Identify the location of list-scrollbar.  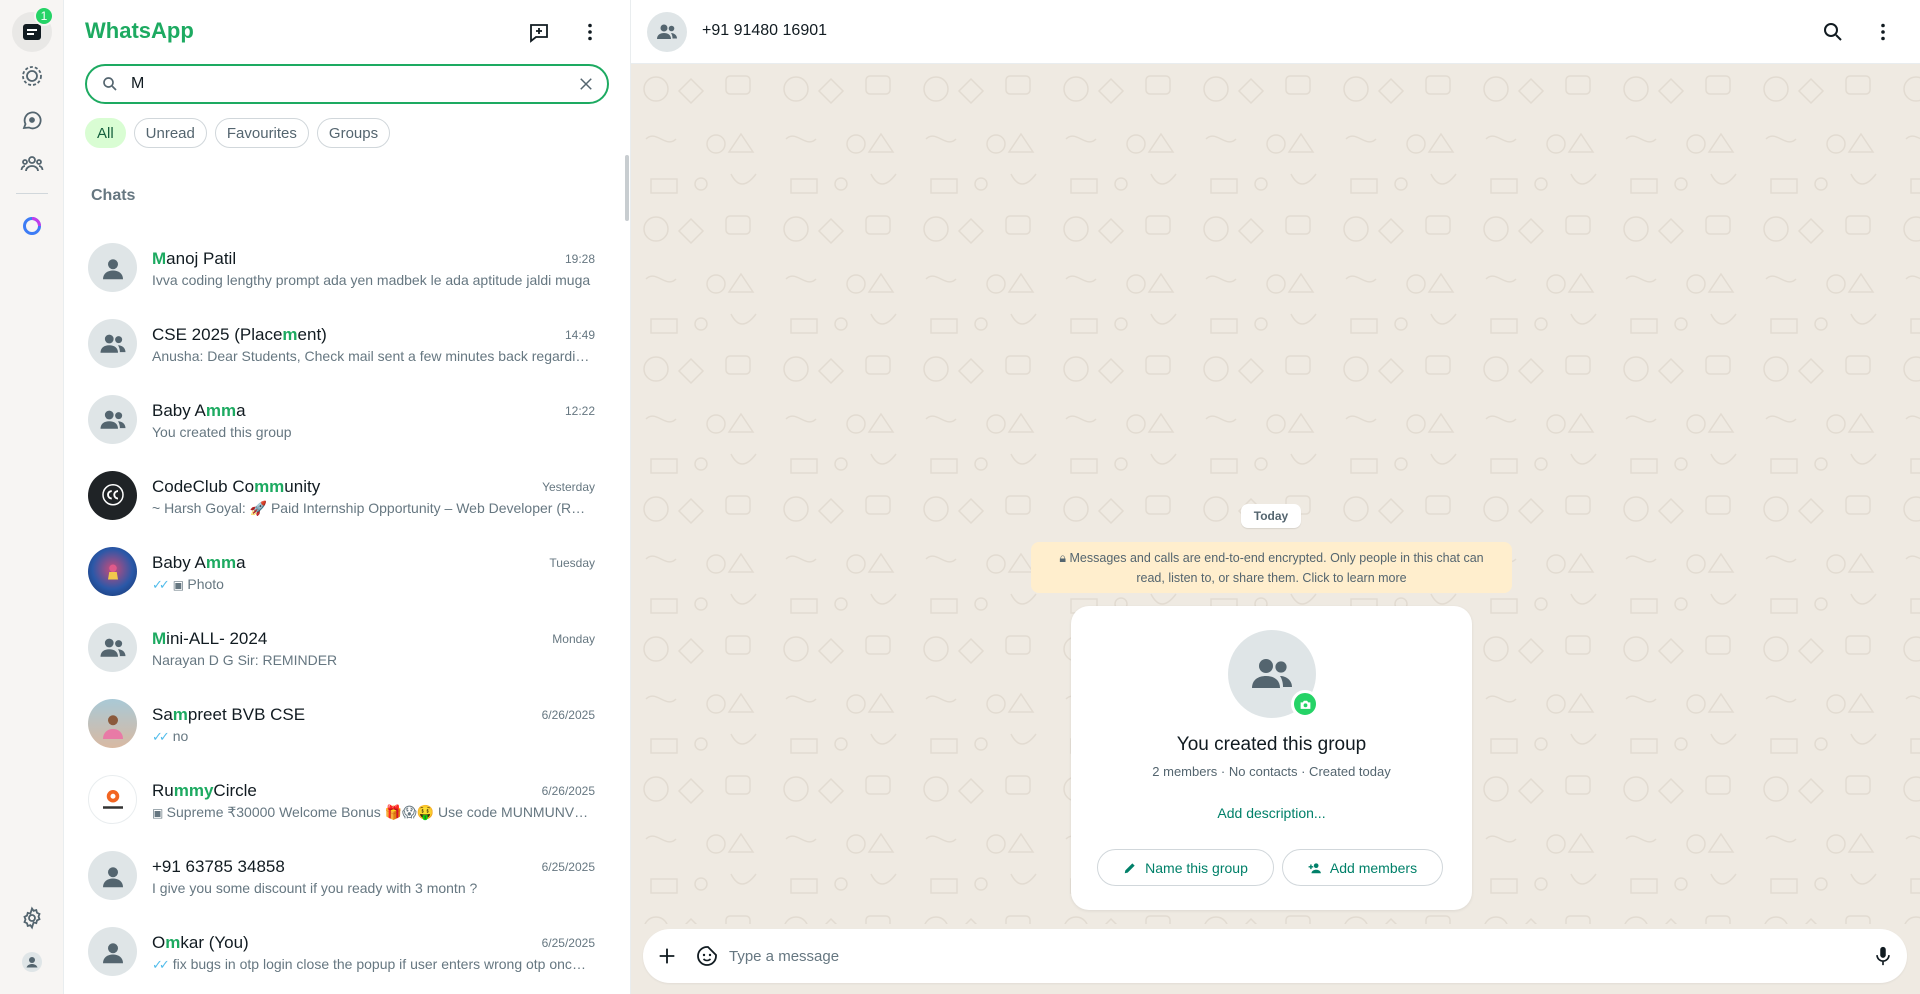
(627, 188).